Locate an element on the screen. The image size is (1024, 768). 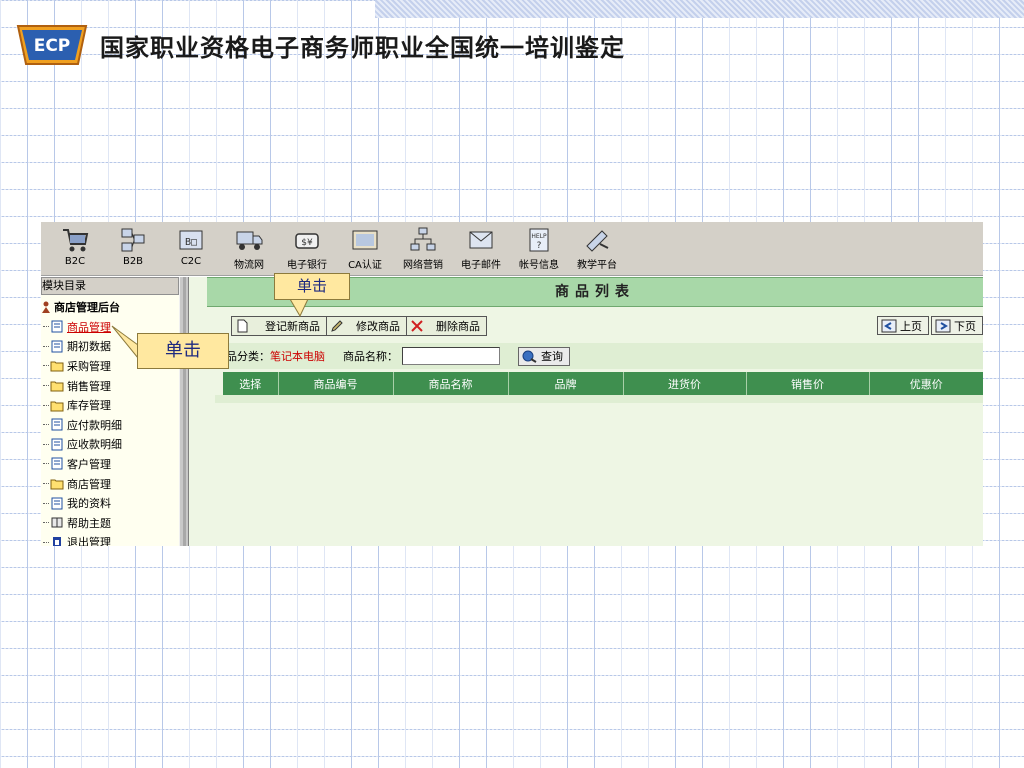
column-header: 优惠价 is located at coordinates (926, 383).